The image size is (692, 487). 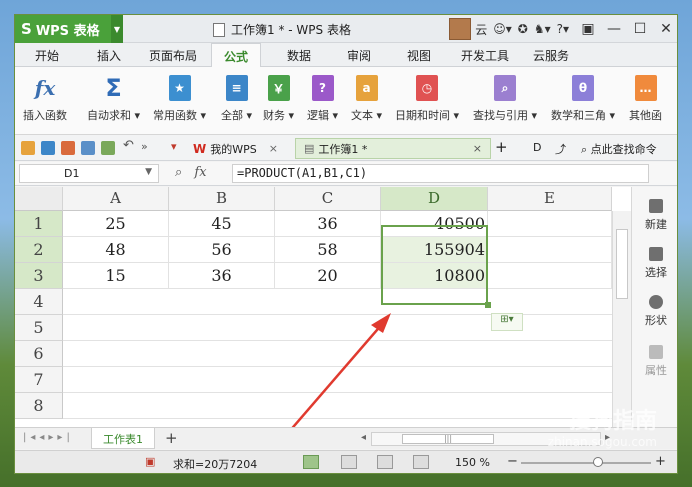 What do you see at coordinates (645, 99) in the screenshot?
I see `other-functions-button: … 其他函` at bounding box center [645, 99].